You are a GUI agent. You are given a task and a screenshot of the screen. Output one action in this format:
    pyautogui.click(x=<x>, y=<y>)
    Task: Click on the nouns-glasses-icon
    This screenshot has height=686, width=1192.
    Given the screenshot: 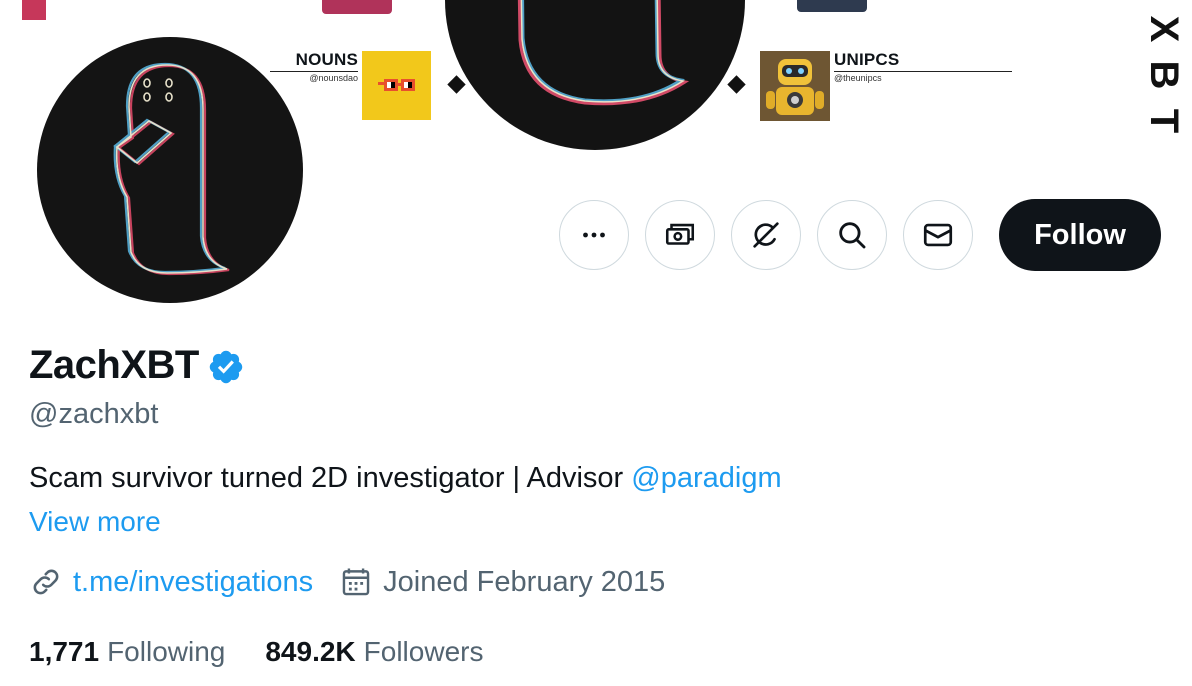 What is the action you would take?
    pyautogui.click(x=396, y=85)
    